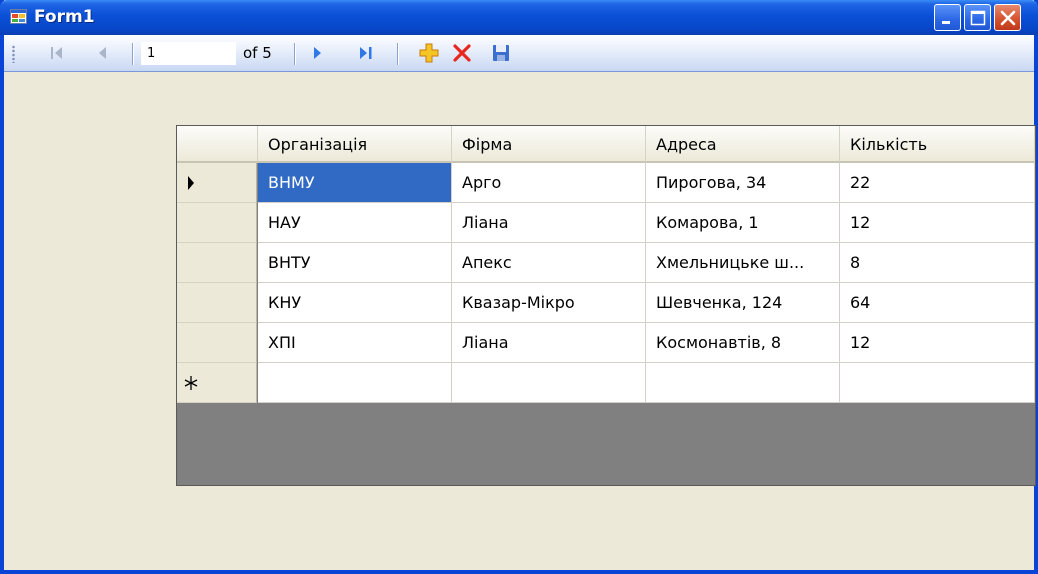 This screenshot has width=1038, height=574. What do you see at coordinates (743, 183) in the screenshot?
I see `grid-cell: Пирогова, 34` at bounding box center [743, 183].